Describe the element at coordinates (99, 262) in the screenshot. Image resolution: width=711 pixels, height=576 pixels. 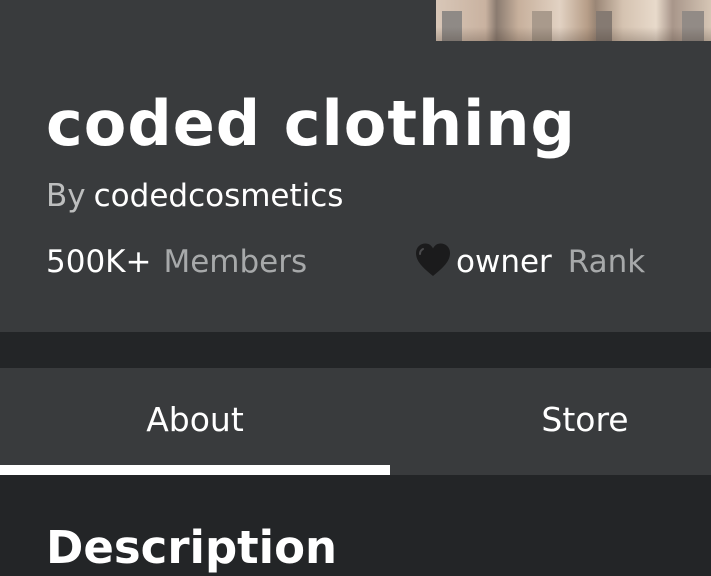
I see `members-count: 500K+` at that location.